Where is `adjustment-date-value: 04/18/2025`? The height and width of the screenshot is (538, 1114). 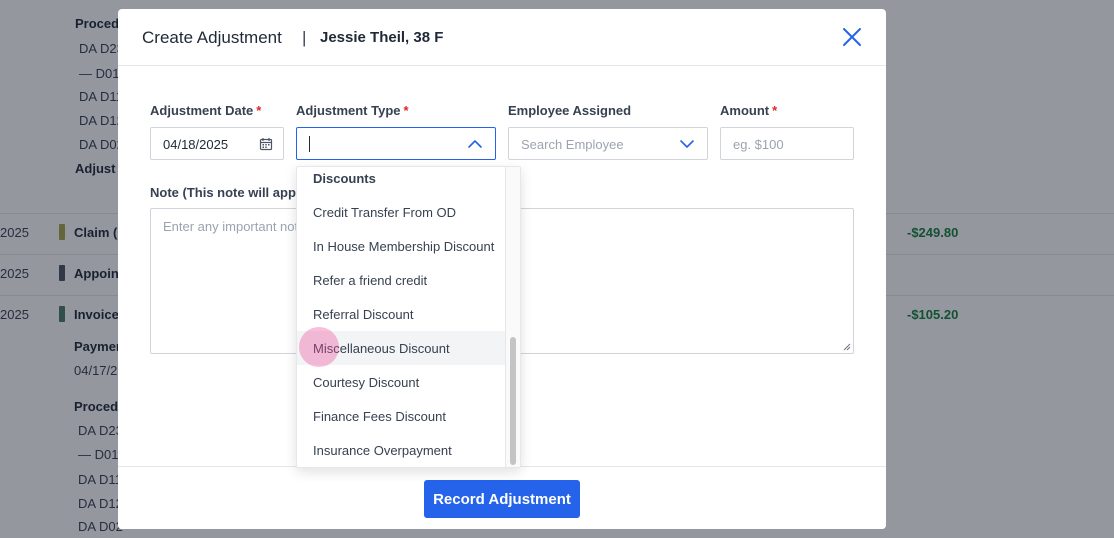
adjustment-date-value: 04/18/2025 is located at coordinates (196, 144).